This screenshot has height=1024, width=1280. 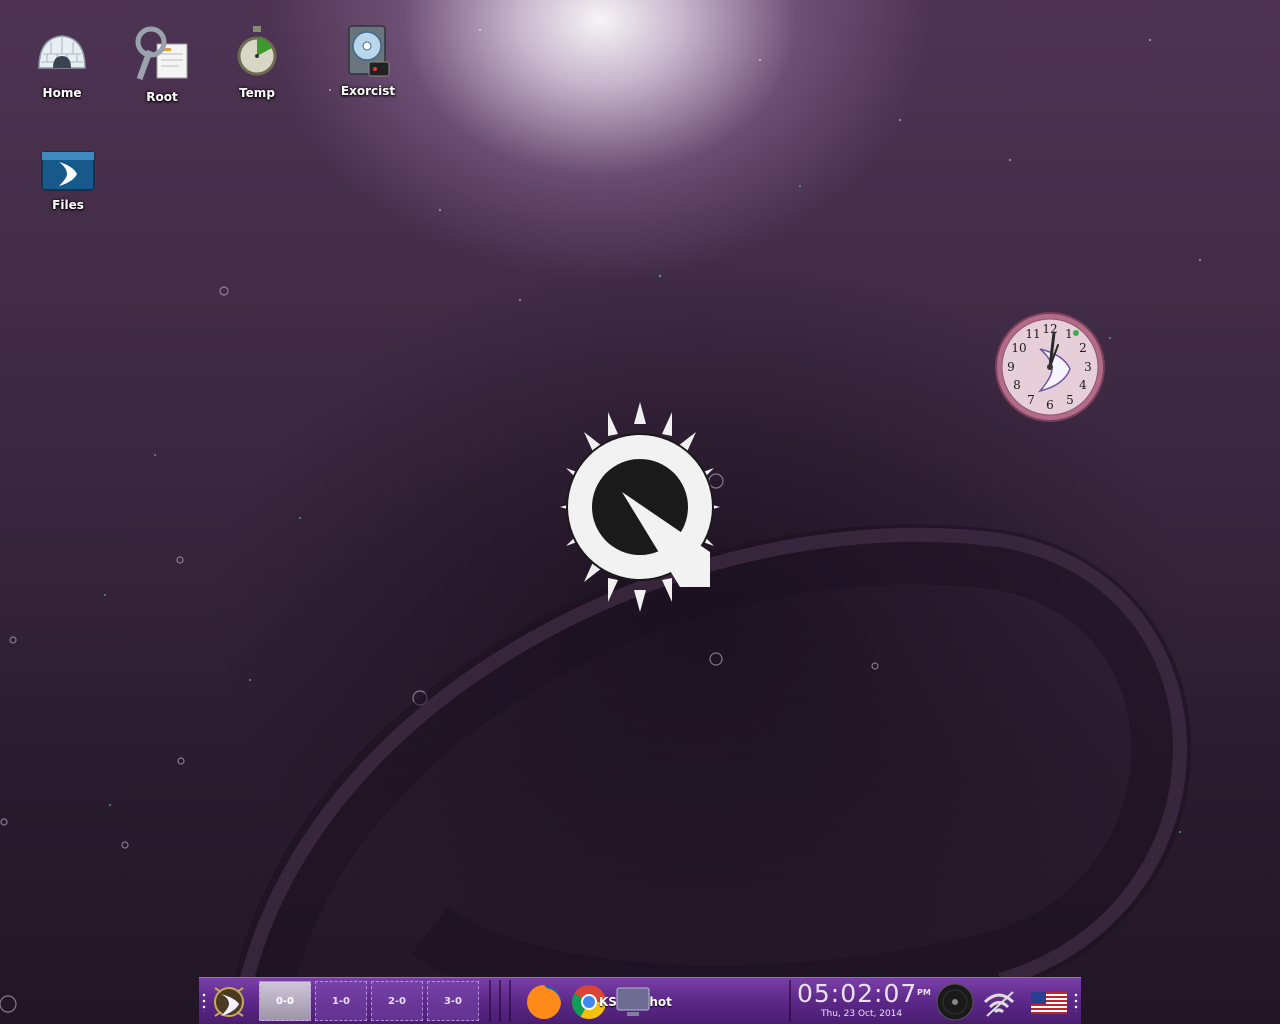 I want to click on clock-numeral: 1, so click(x=1069, y=334).